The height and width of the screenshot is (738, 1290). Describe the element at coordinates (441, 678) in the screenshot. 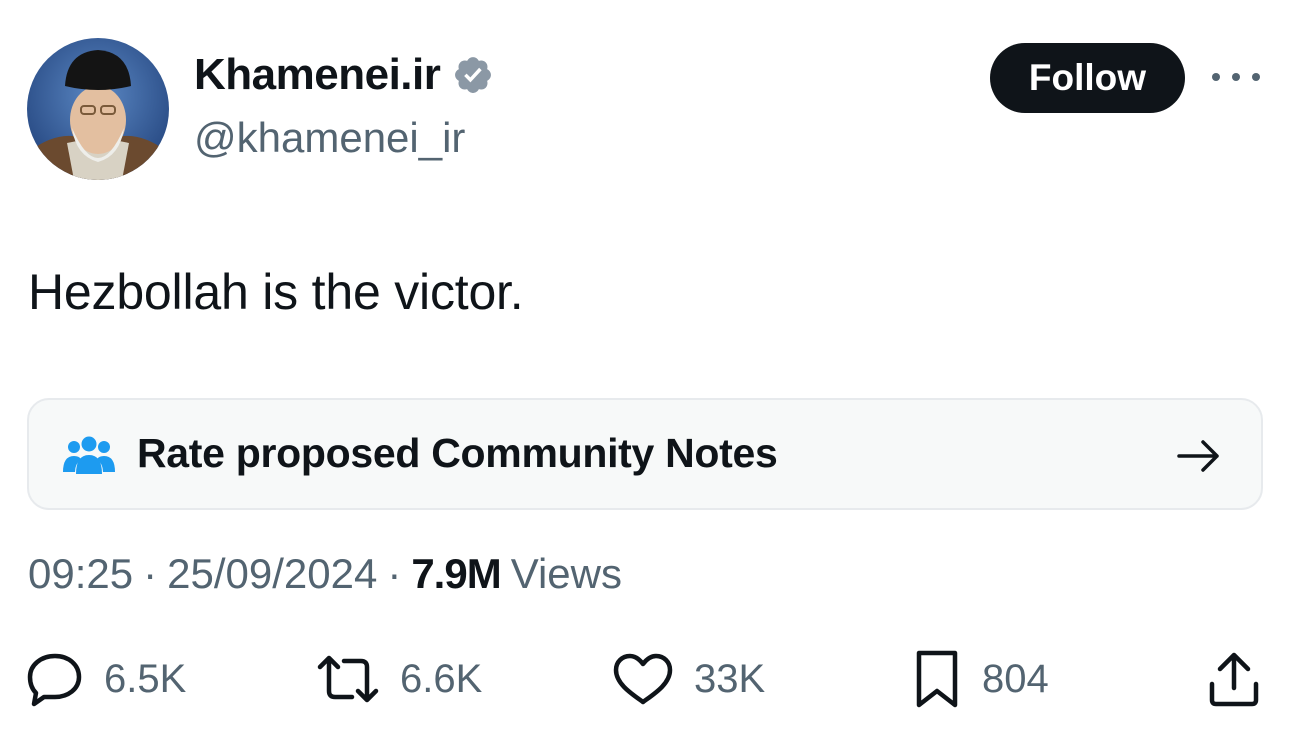

I see `repost-count: 6.6K` at that location.